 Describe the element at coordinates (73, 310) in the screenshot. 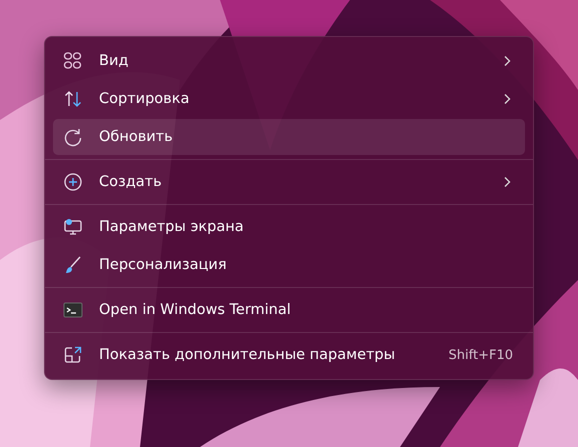

I see `terminal-icon` at that location.